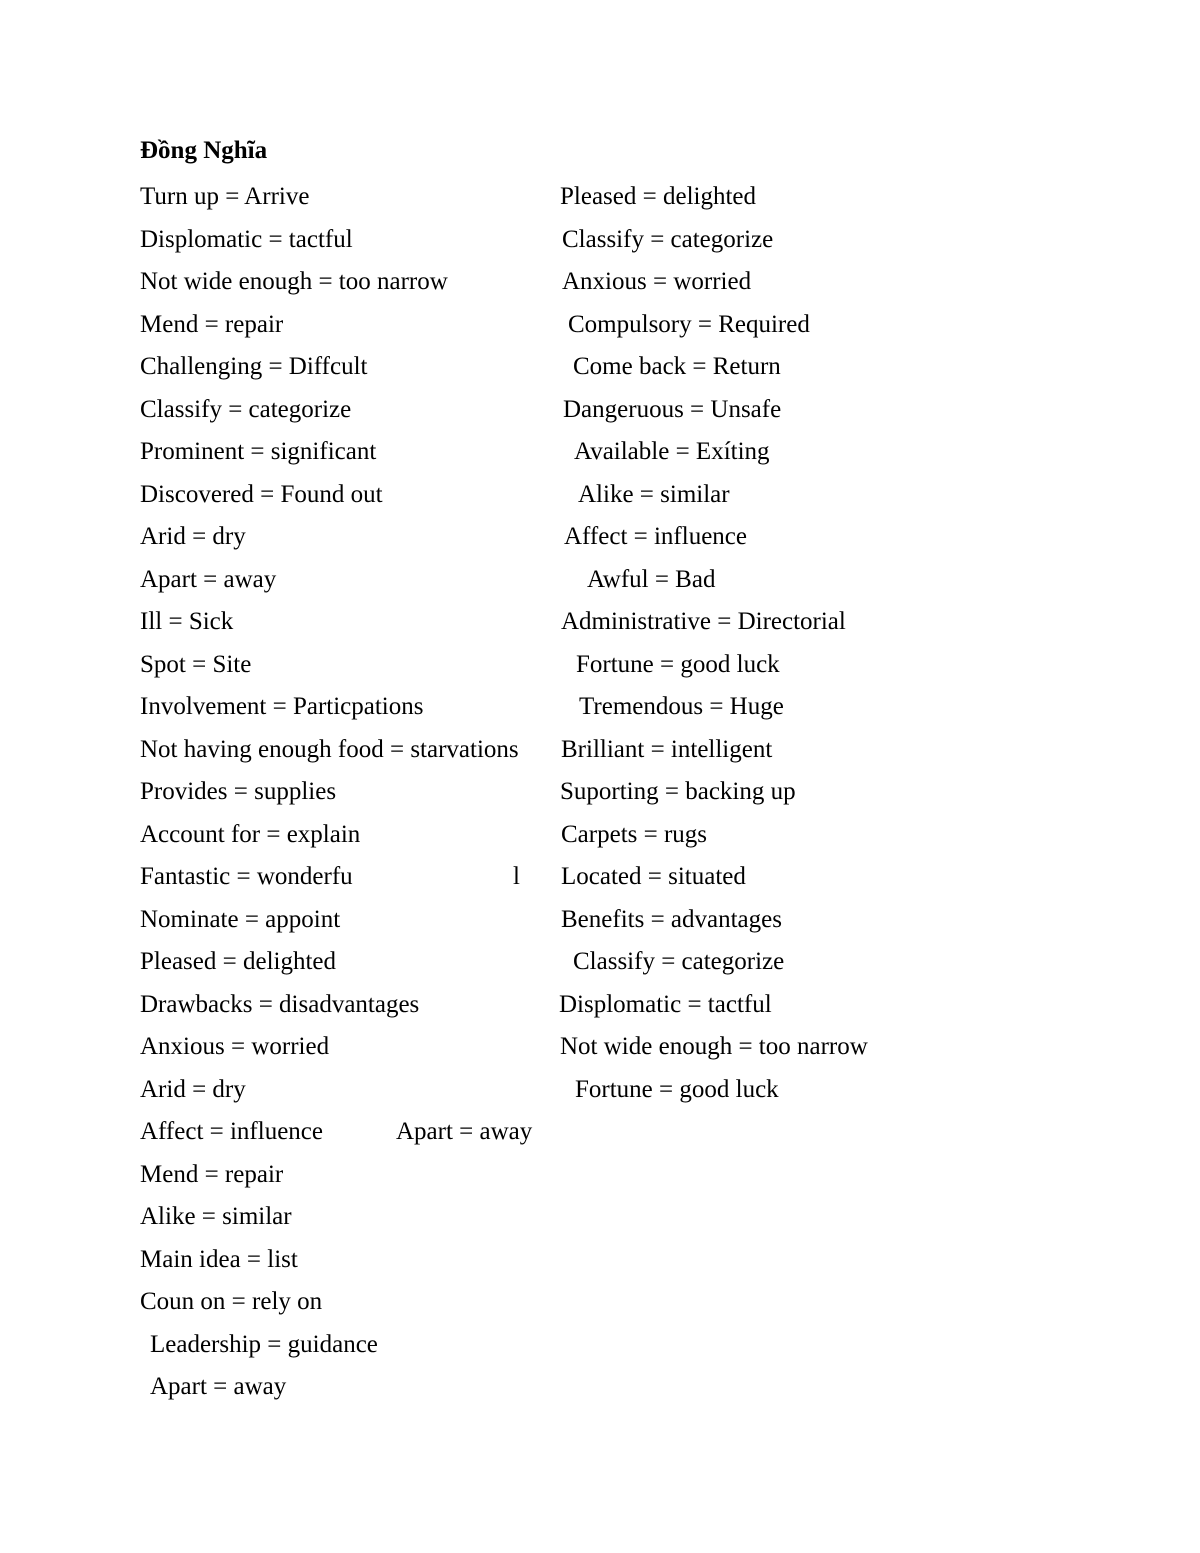  What do you see at coordinates (672, 451) in the screenshot?
I see `synonym-entry: Available = Exíting` at bounding box center [672, 451].